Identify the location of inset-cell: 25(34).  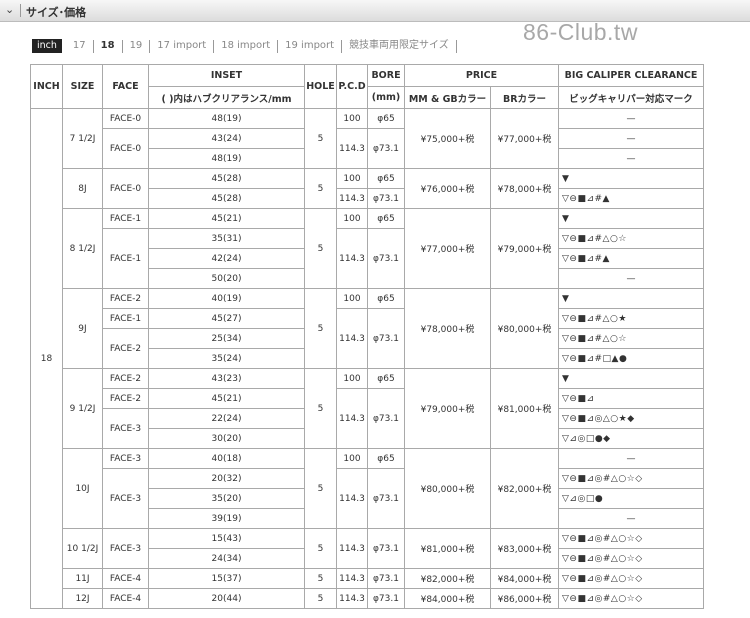
(226, 338).